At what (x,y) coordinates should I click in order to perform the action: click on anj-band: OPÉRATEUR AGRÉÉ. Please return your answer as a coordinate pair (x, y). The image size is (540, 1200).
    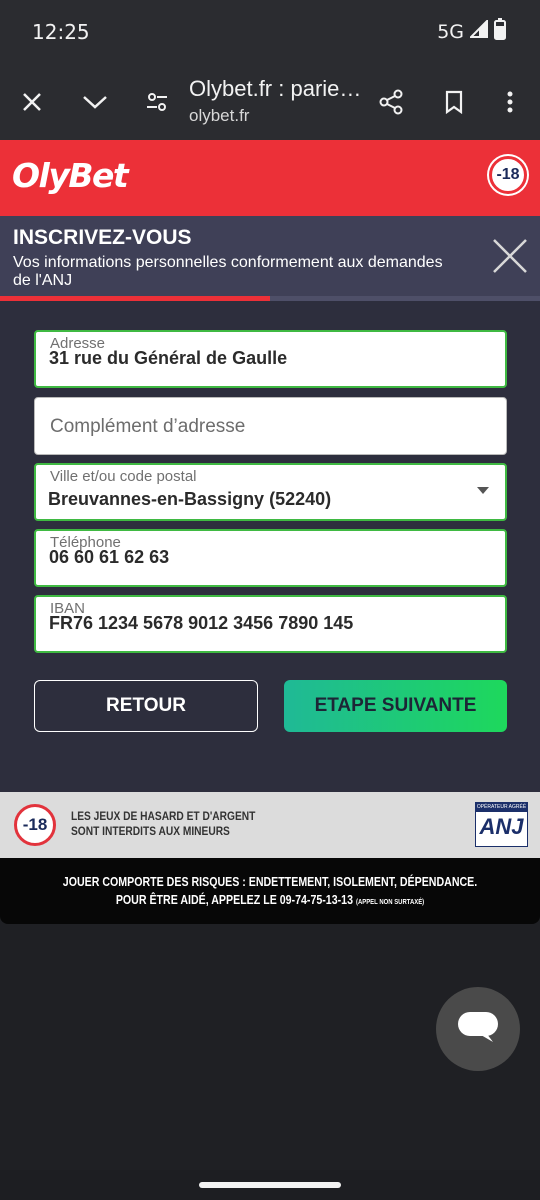
    Looking at the image, I should click on (501, 807).